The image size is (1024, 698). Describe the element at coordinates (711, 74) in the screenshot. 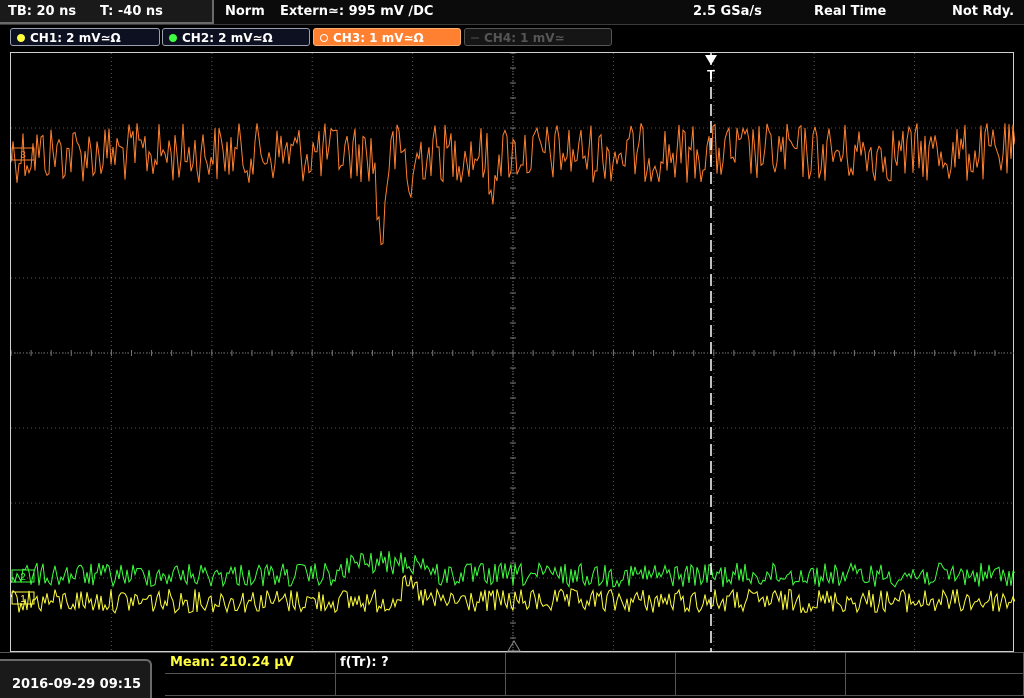

I see `trigger-label: T` at that location.